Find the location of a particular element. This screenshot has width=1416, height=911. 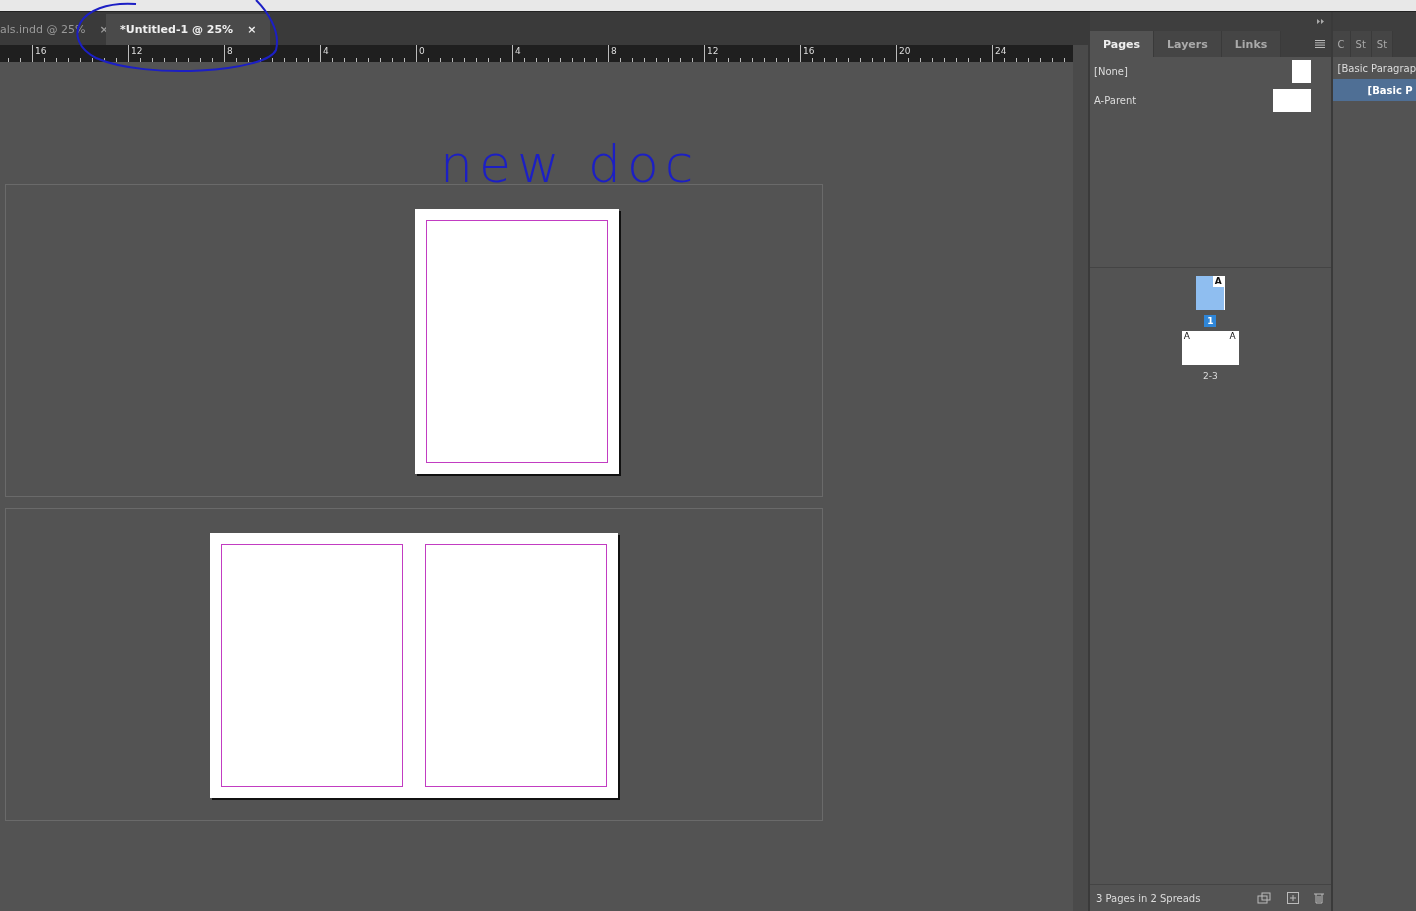

page-number: 1 is located at coordinates (1210, 321).